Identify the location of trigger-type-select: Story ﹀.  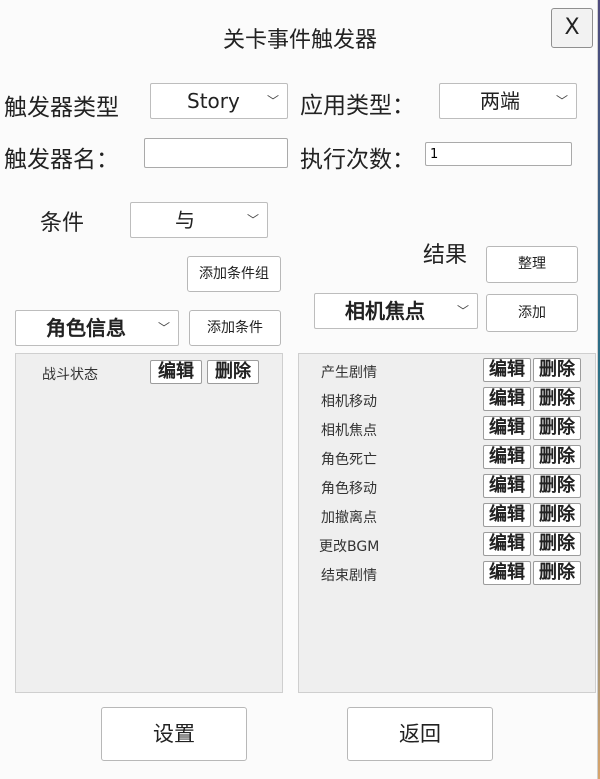
(219, 101).